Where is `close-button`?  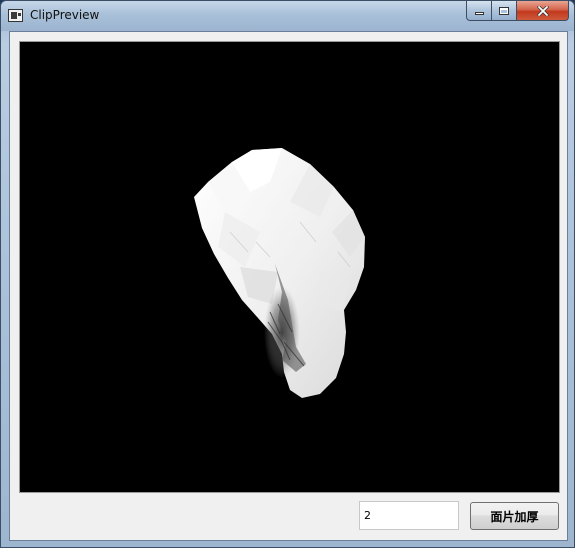
close-button is located at coordinates (543, 11).